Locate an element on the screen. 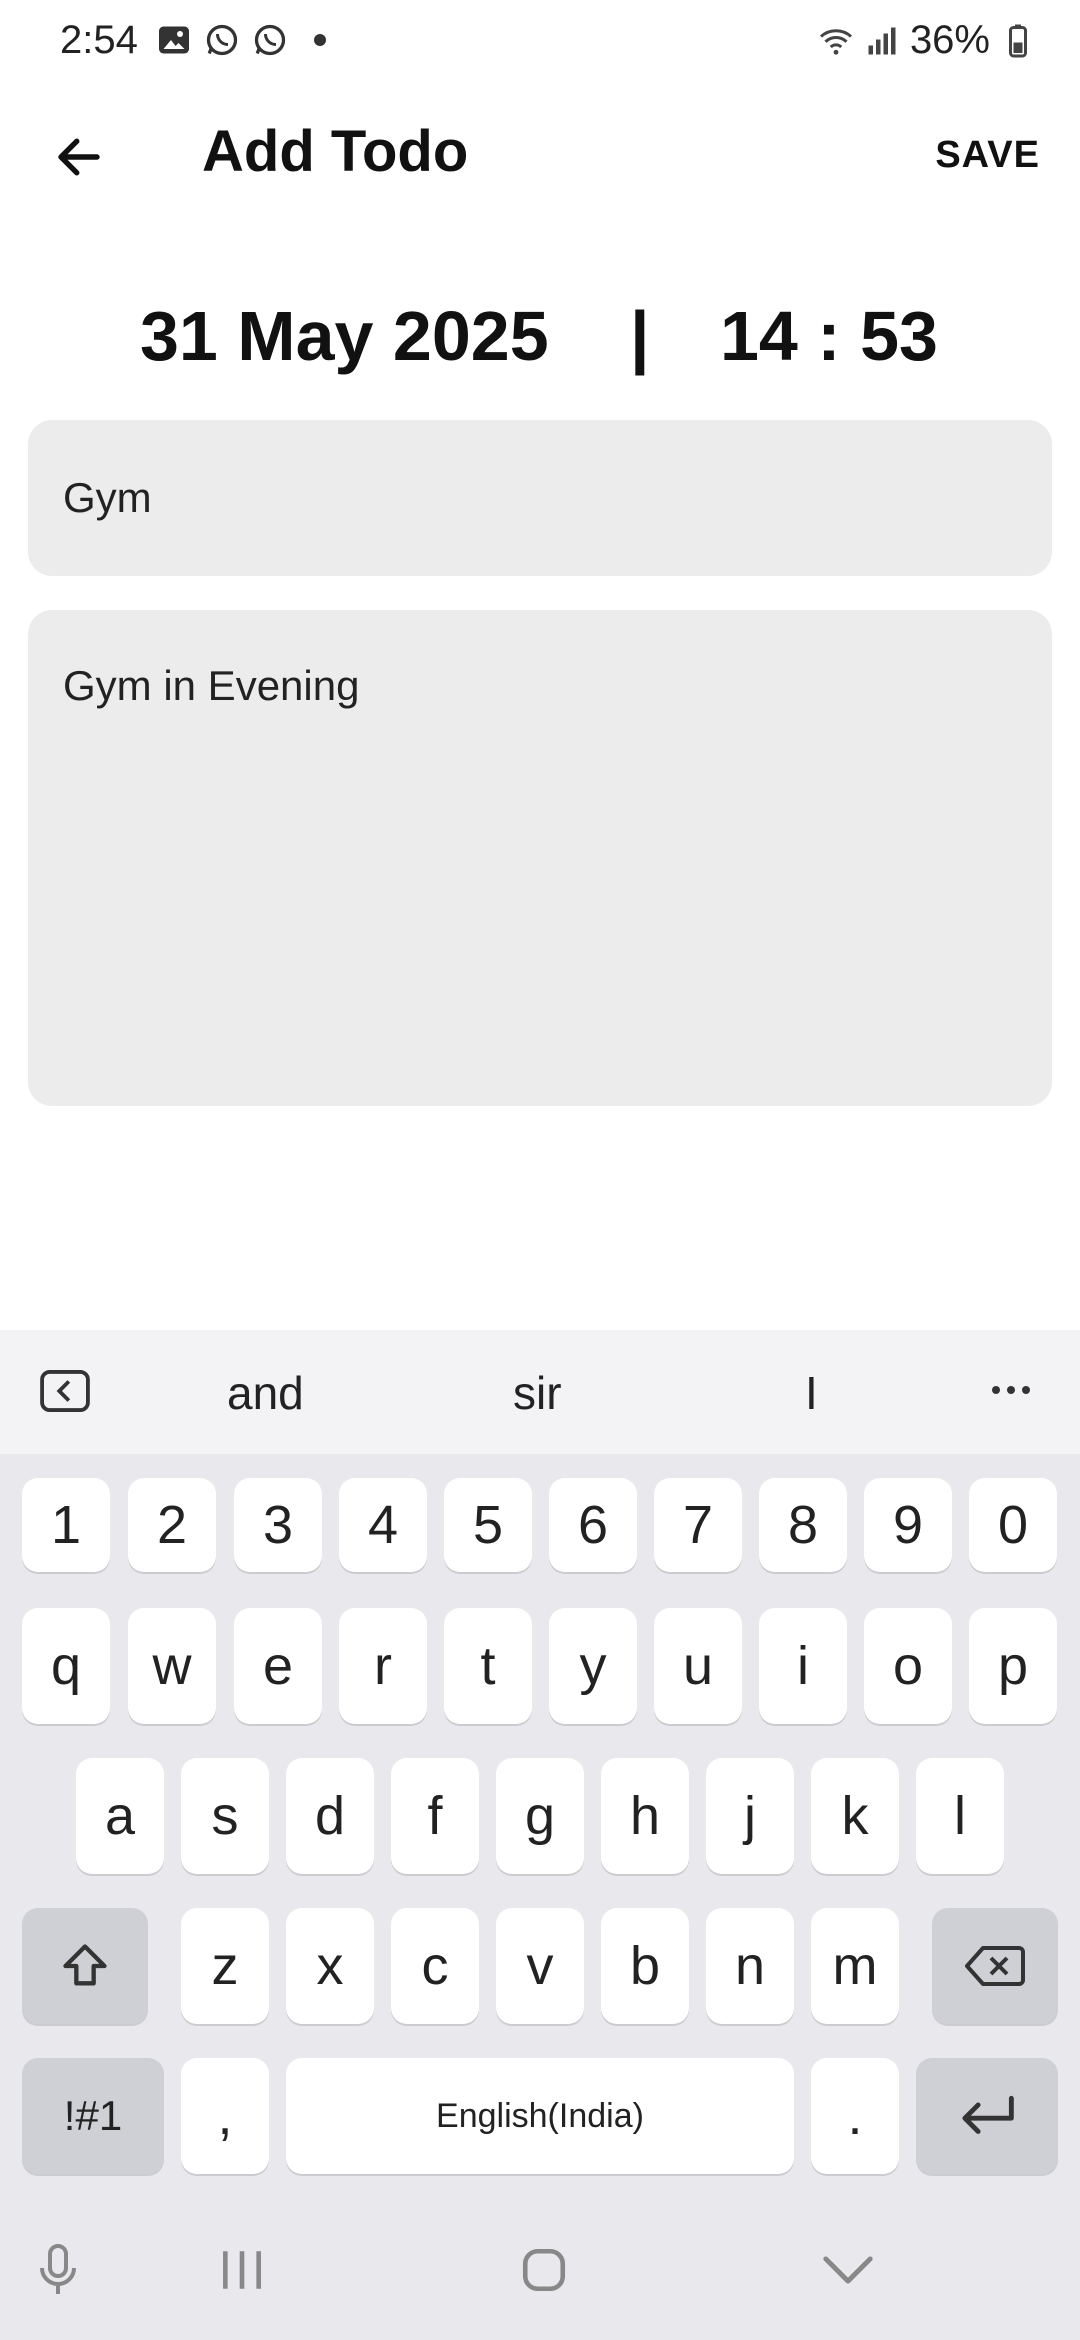  back-button is located at coordinates (79, 157).